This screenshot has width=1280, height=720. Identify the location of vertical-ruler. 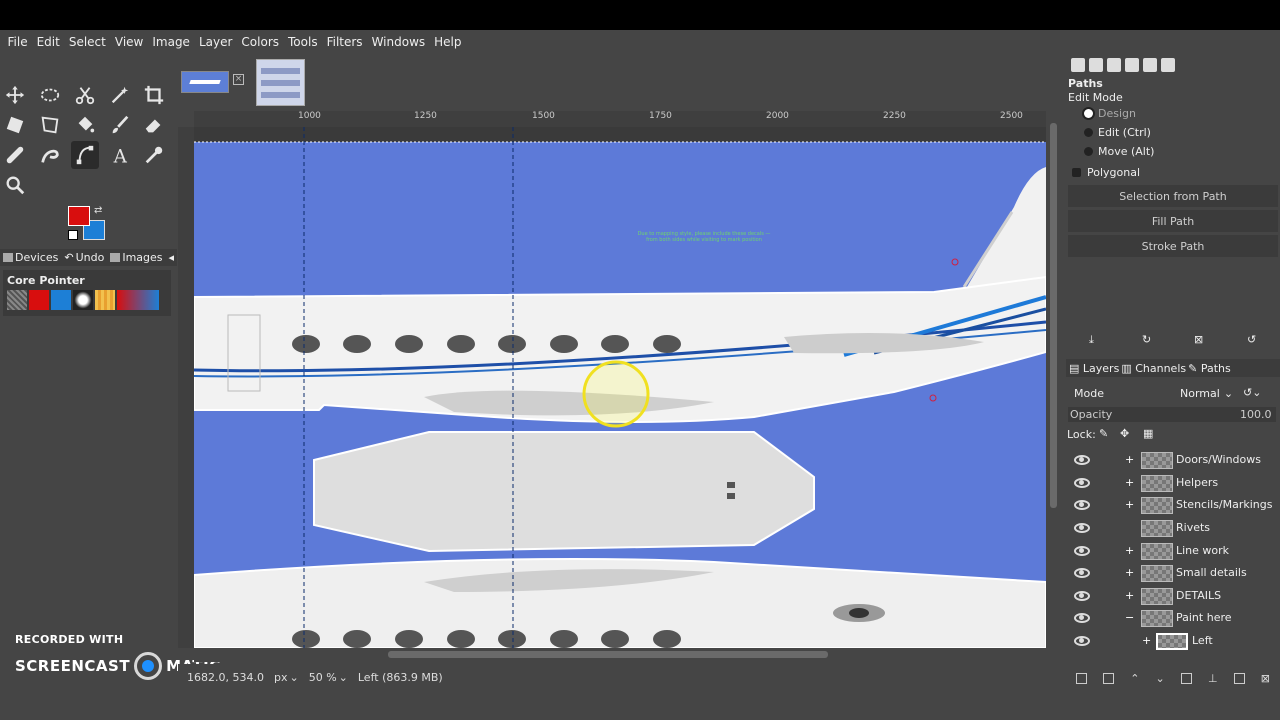
(186, 387).